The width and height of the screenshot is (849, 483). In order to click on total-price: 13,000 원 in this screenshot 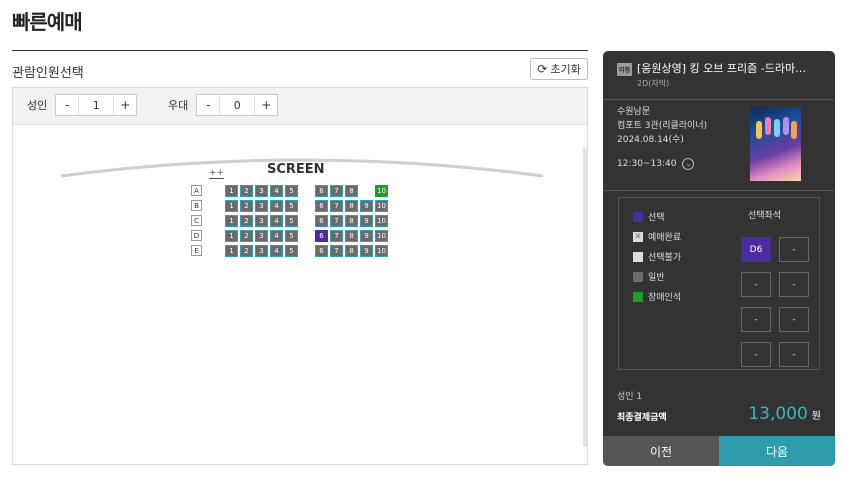, I will do `click(784, 414)`.